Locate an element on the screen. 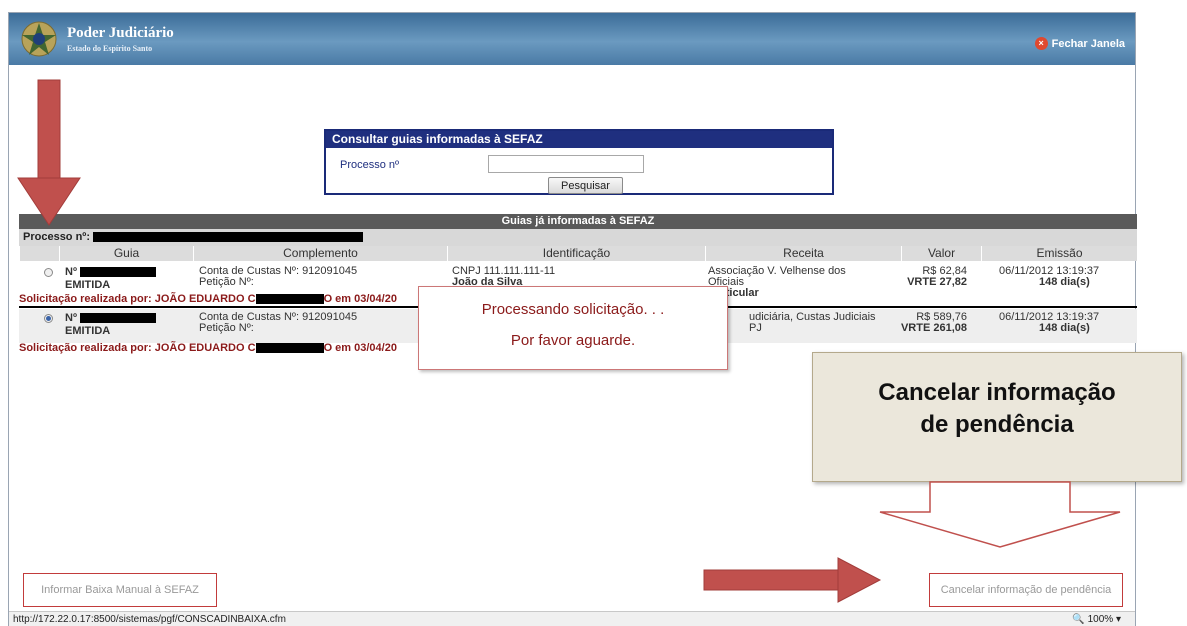  callout-line-2: de pendência is located at coordinates (997, 424).